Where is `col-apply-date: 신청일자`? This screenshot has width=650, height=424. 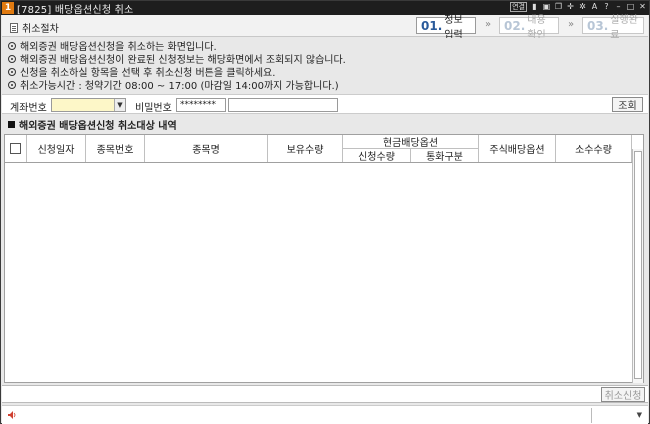
col-apply-date: 신청일자 is located at coordinates (56, 148).